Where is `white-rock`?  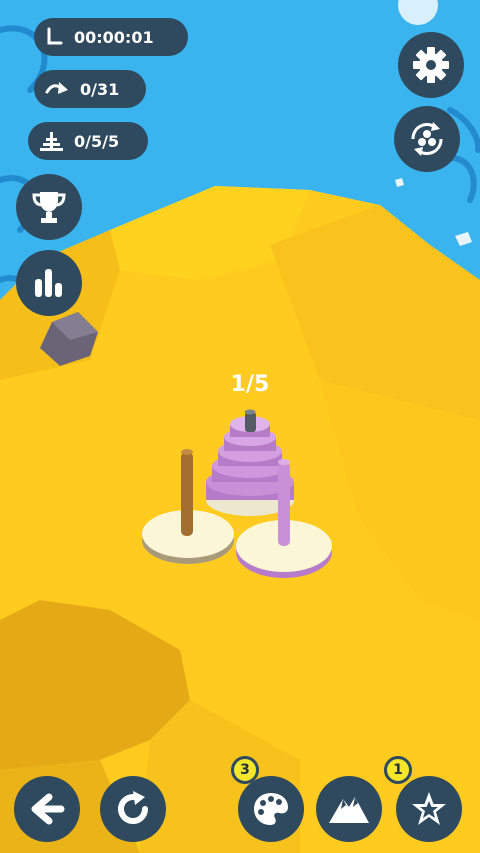 white-rock is located at coordinates (418, 12).